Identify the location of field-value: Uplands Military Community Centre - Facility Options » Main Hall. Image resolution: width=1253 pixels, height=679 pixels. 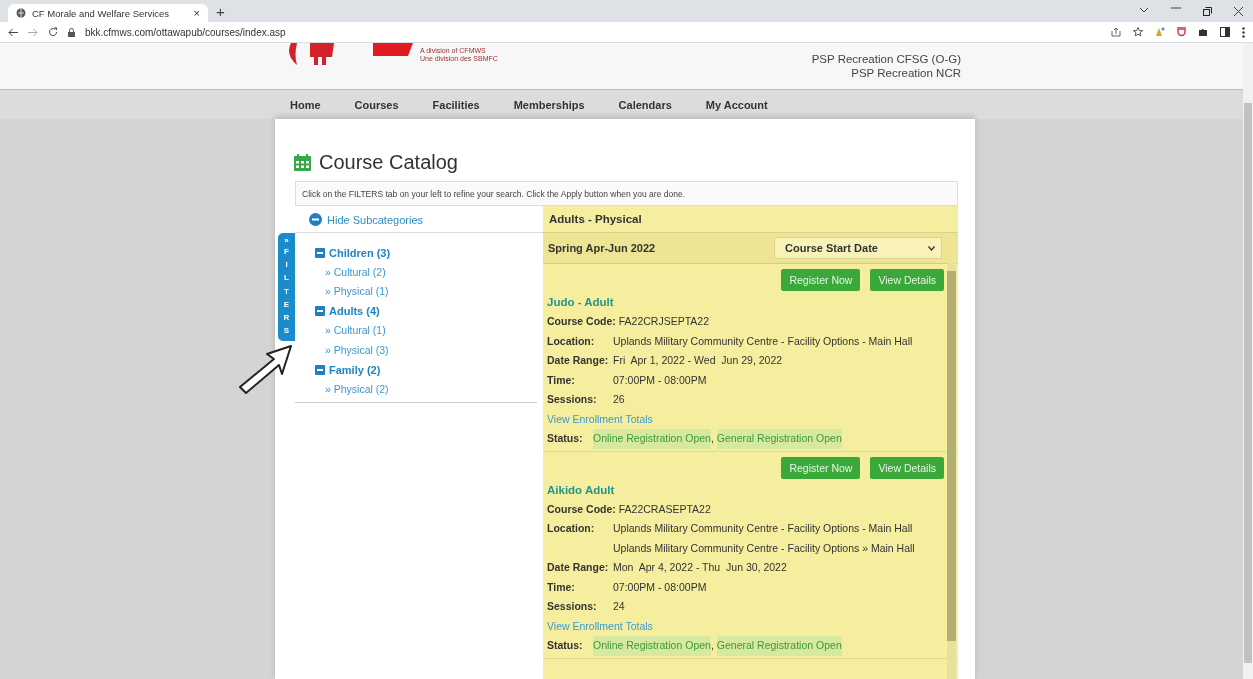
(764, 548).